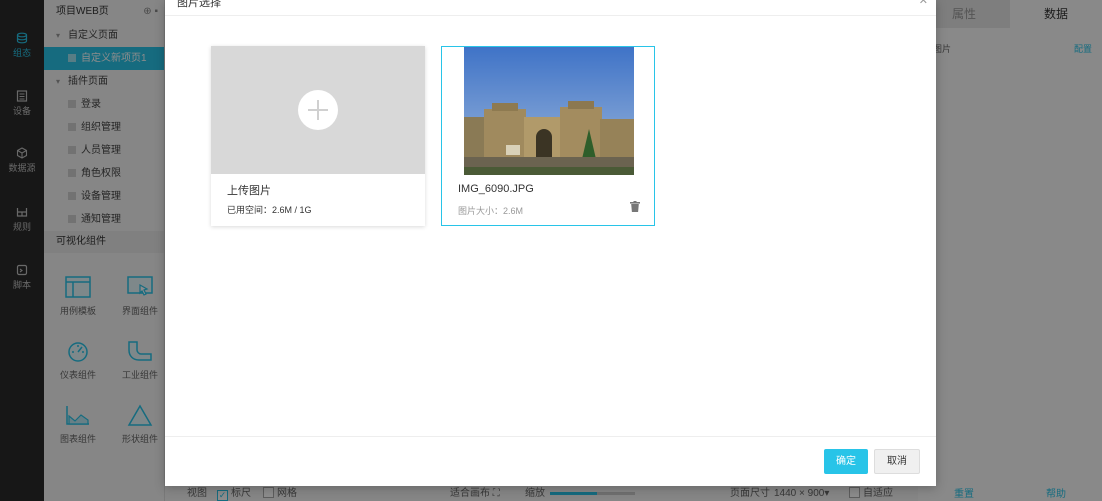 This screenshot has width=1102, height=501. I want to click on dialog-footer: 确定 取消, so click(550, 461).